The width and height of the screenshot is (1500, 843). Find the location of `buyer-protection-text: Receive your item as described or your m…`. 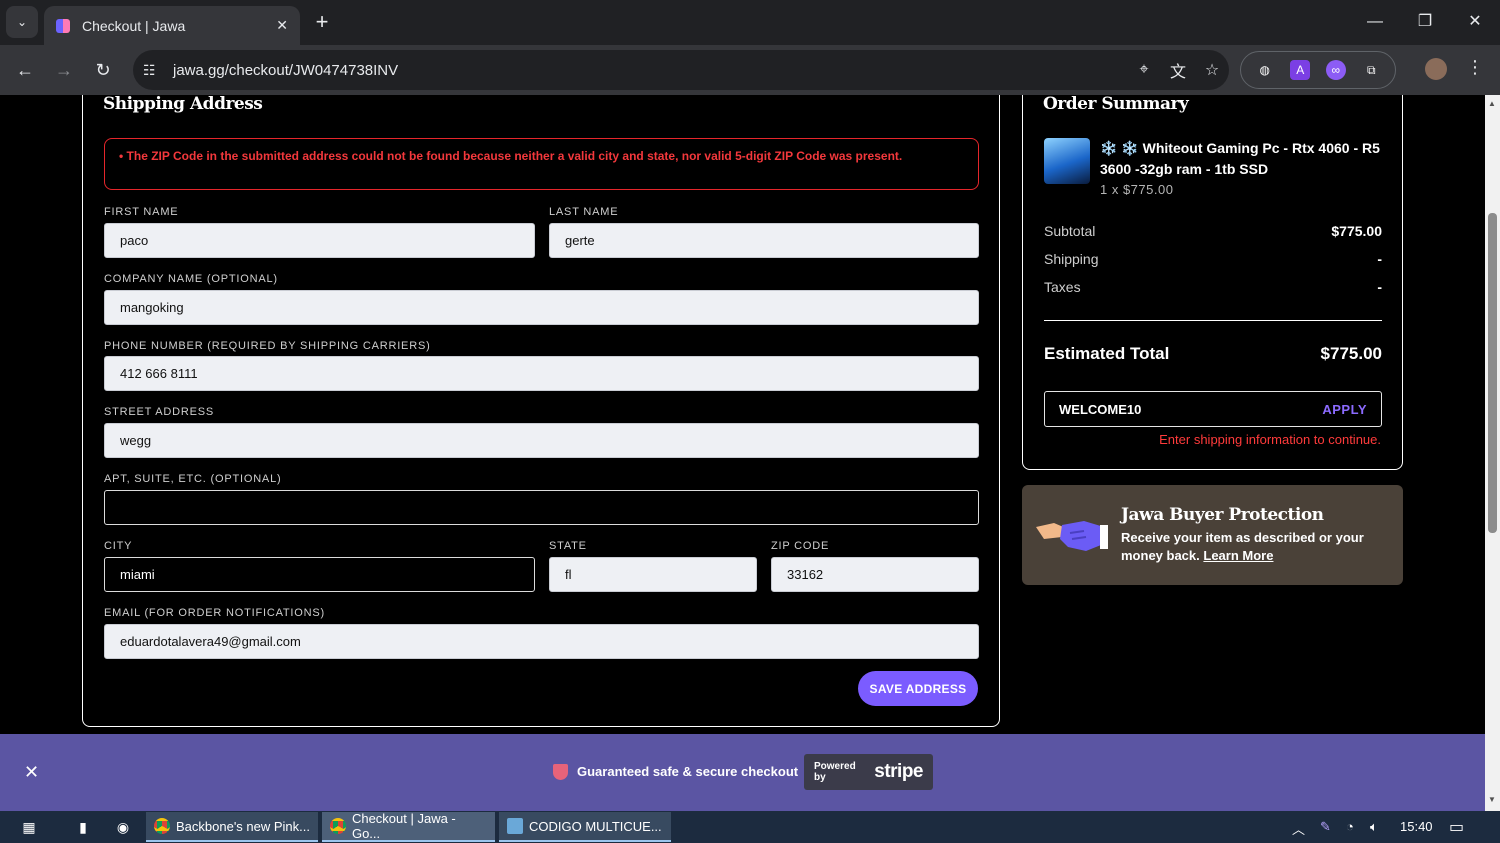

buyer-protection-text: Receive your item as described or your m… is located at coordinates (1256, 547).